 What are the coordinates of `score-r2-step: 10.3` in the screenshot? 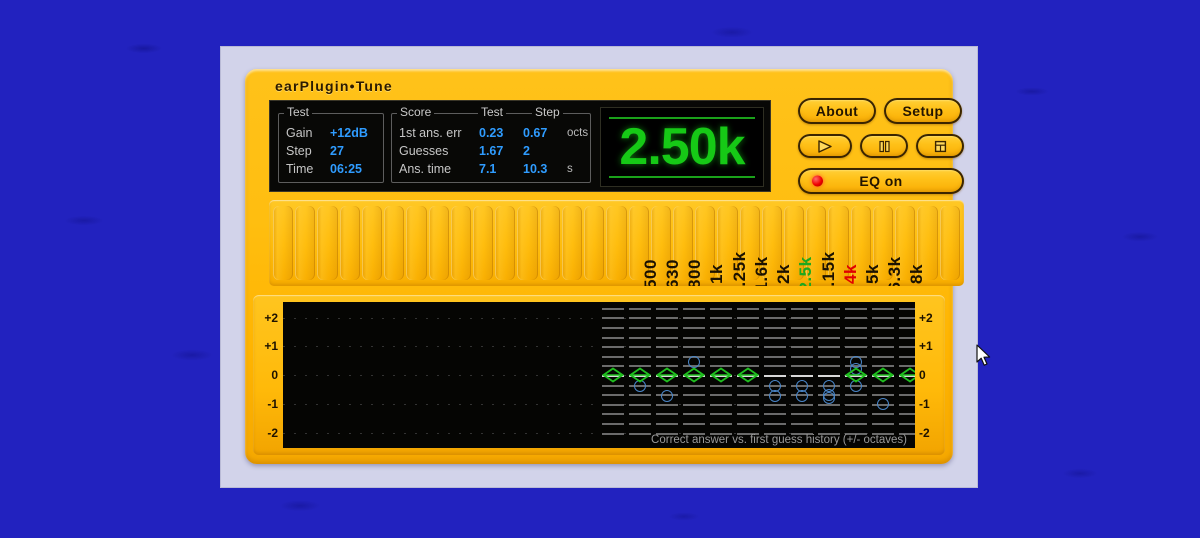 It's located at (535, 169).